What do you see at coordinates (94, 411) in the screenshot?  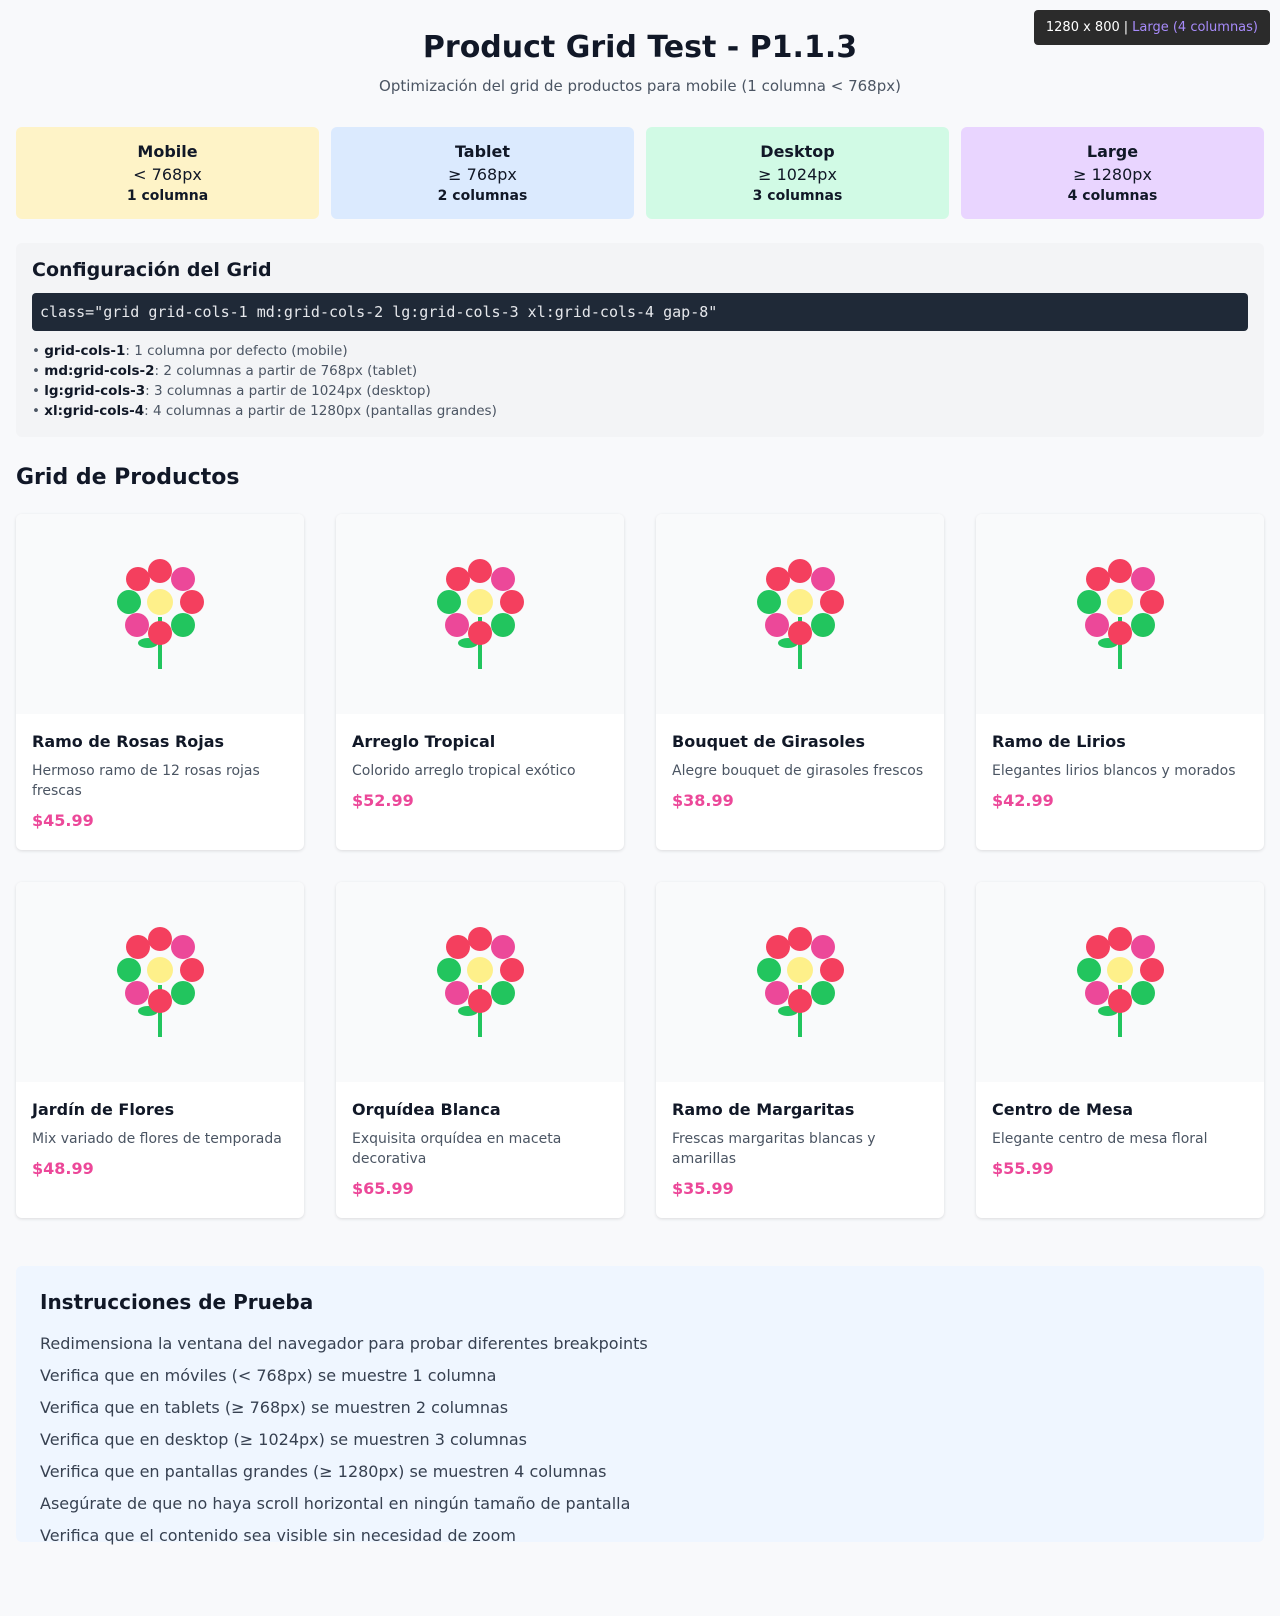 I see `config-item-class: xl:grid-cols-4` at bounding box center [94, 411].